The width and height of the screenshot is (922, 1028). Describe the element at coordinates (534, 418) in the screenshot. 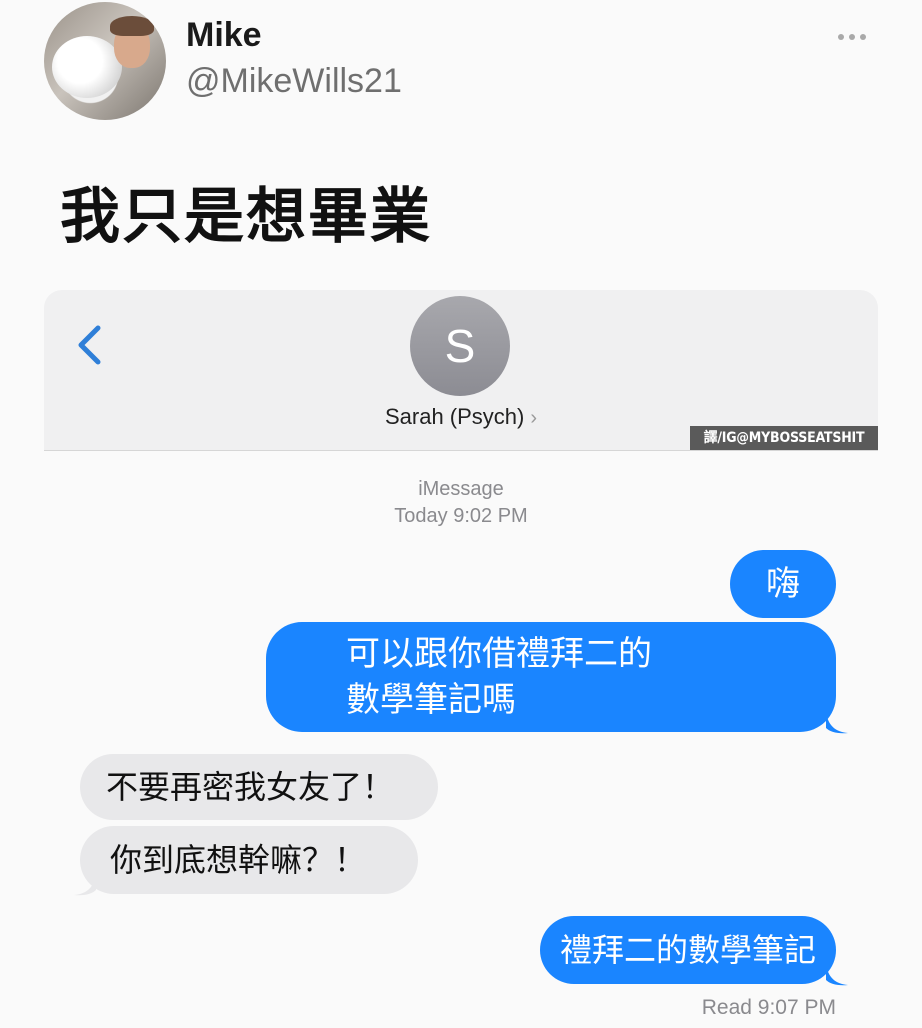

I see `contact-chevron-icon: ›` at that location.